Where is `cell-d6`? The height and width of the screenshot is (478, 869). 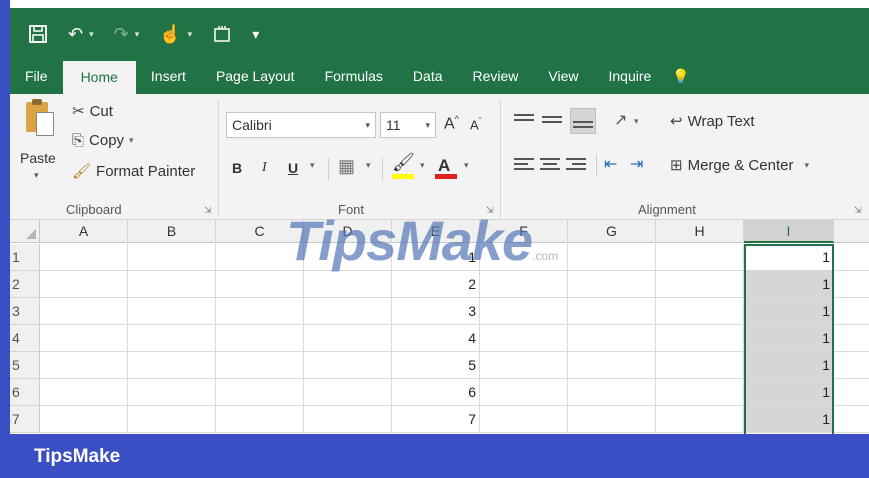
cell-d6 is located at coordinates (348, 392).